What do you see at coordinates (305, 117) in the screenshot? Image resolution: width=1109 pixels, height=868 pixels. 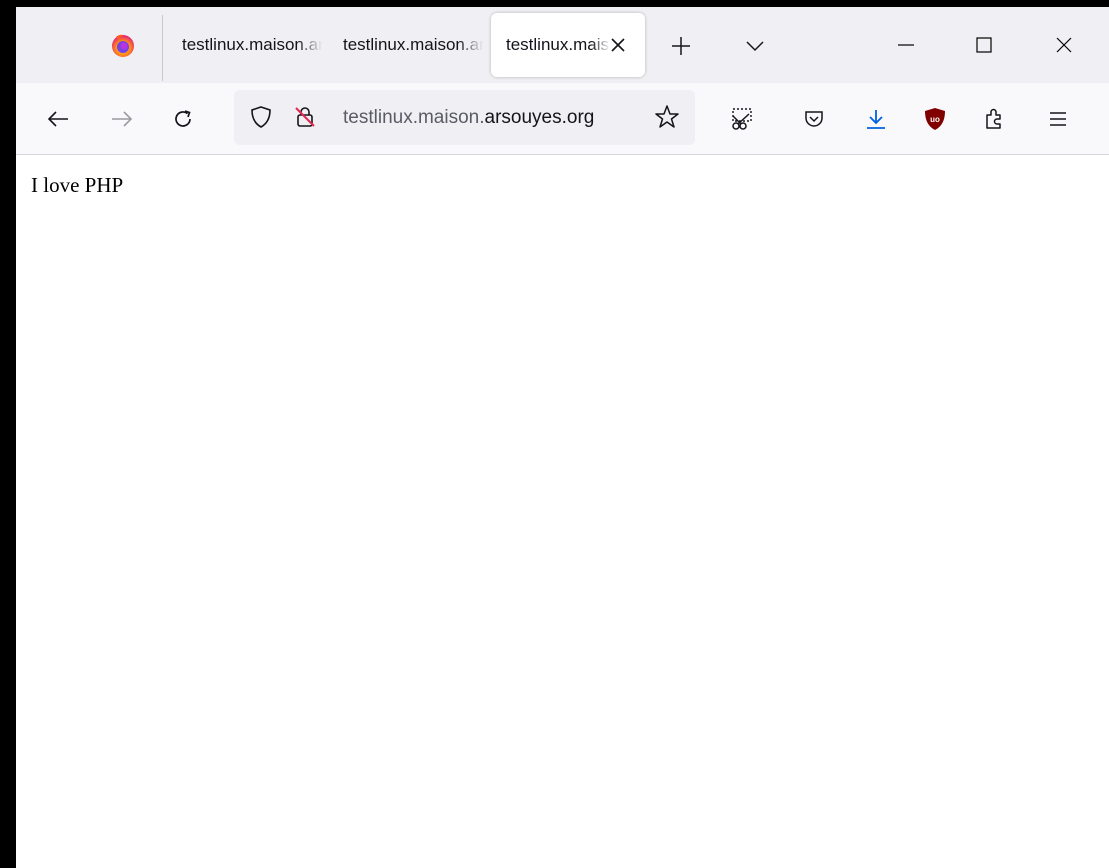 I see `lock-insecure-icon` at bounding box center [305, 117].